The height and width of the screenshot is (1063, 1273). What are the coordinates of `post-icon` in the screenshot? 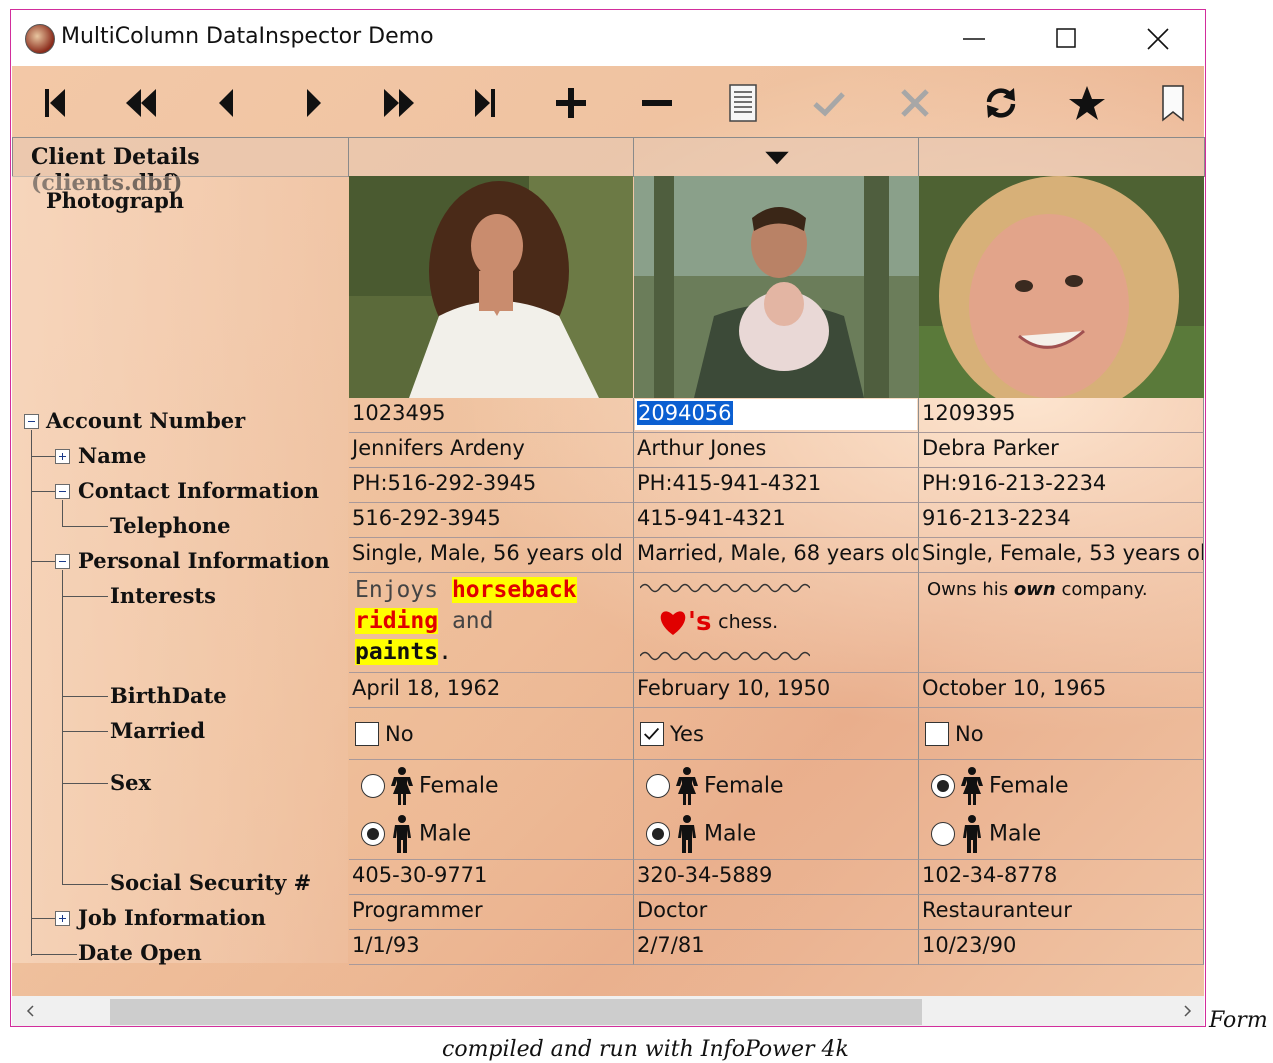 It's located at (829, 104).